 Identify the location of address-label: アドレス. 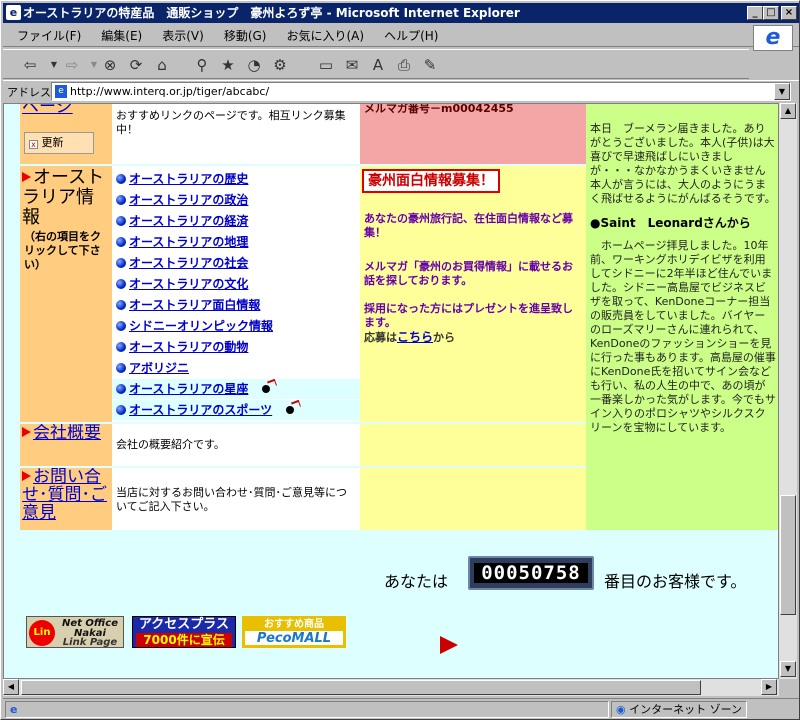
(29, 92).